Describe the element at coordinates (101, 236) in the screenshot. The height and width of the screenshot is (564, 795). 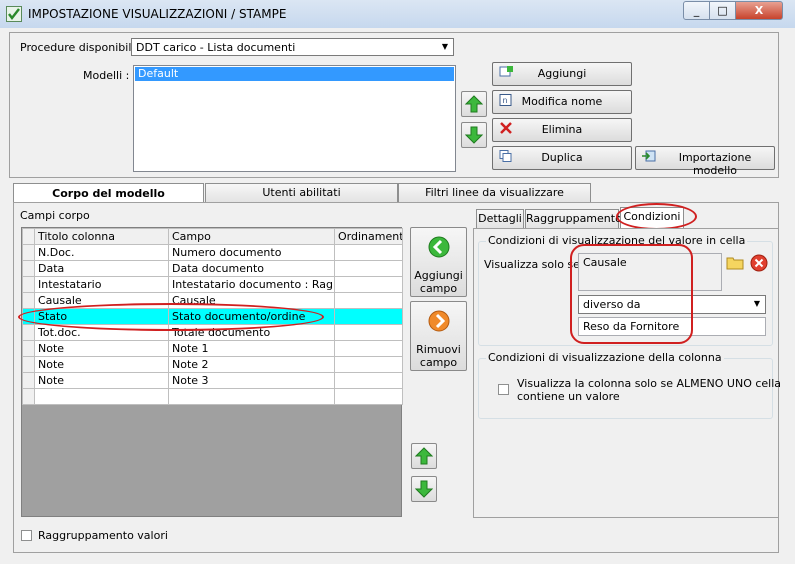
I see `header-titolo-colonna: Titolo colonna` at that location.